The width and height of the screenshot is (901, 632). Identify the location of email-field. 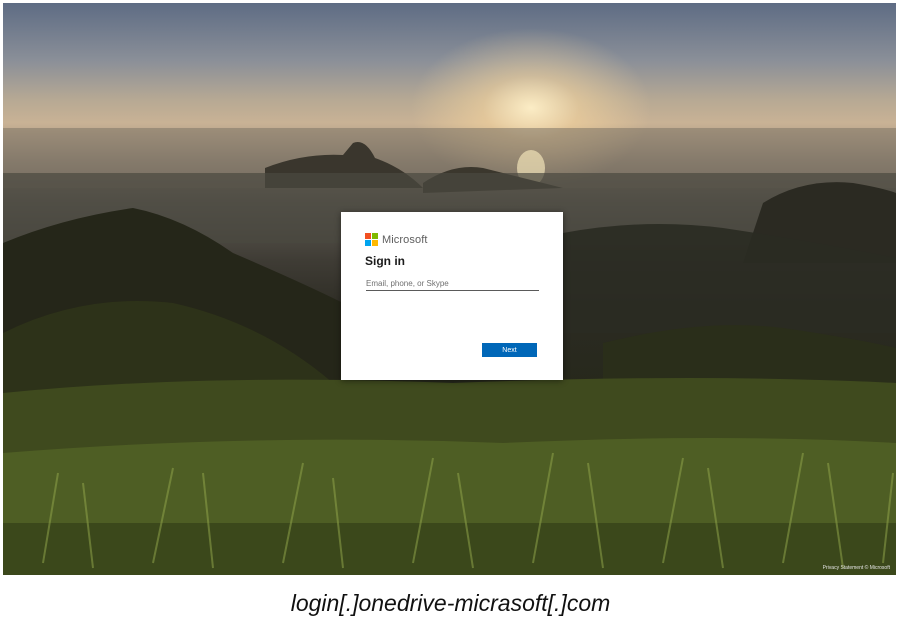
(452, 283).